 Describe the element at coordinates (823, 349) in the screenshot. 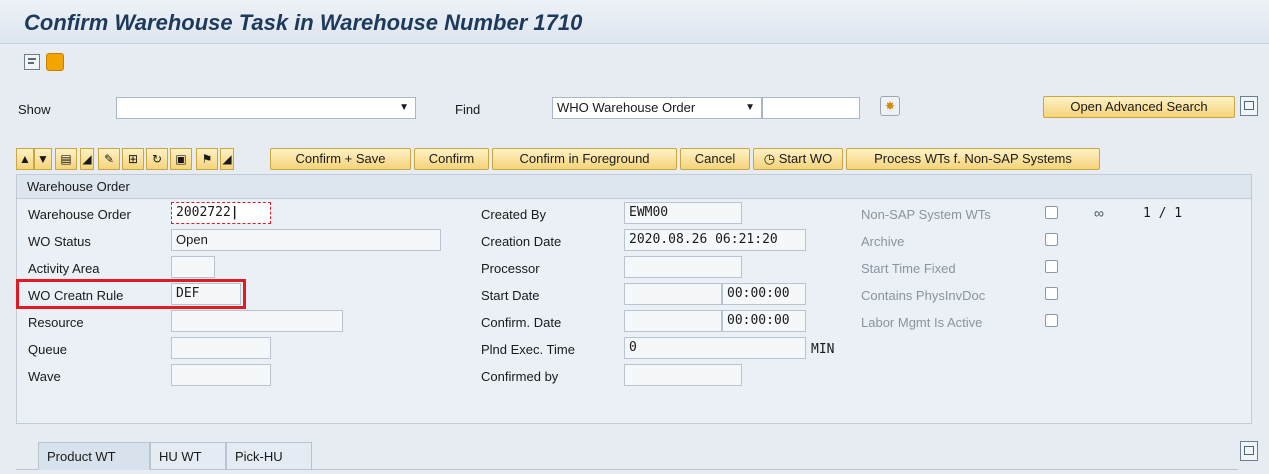

I see `time-unit-label: MIN` at that location.